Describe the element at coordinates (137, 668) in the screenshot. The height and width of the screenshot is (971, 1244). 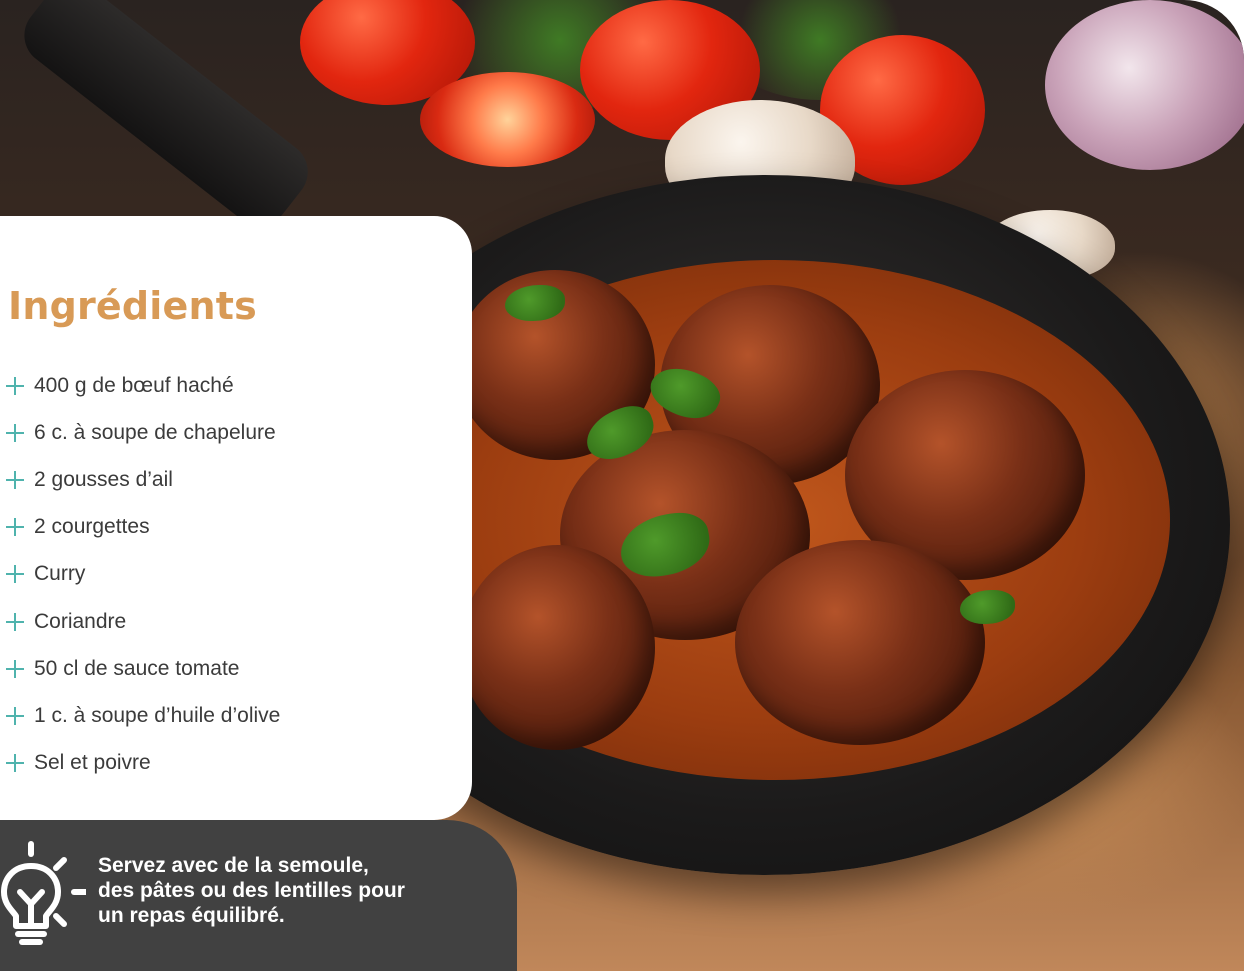
I see `ingredient-label: 50 cl de sauce tomate` at that location.